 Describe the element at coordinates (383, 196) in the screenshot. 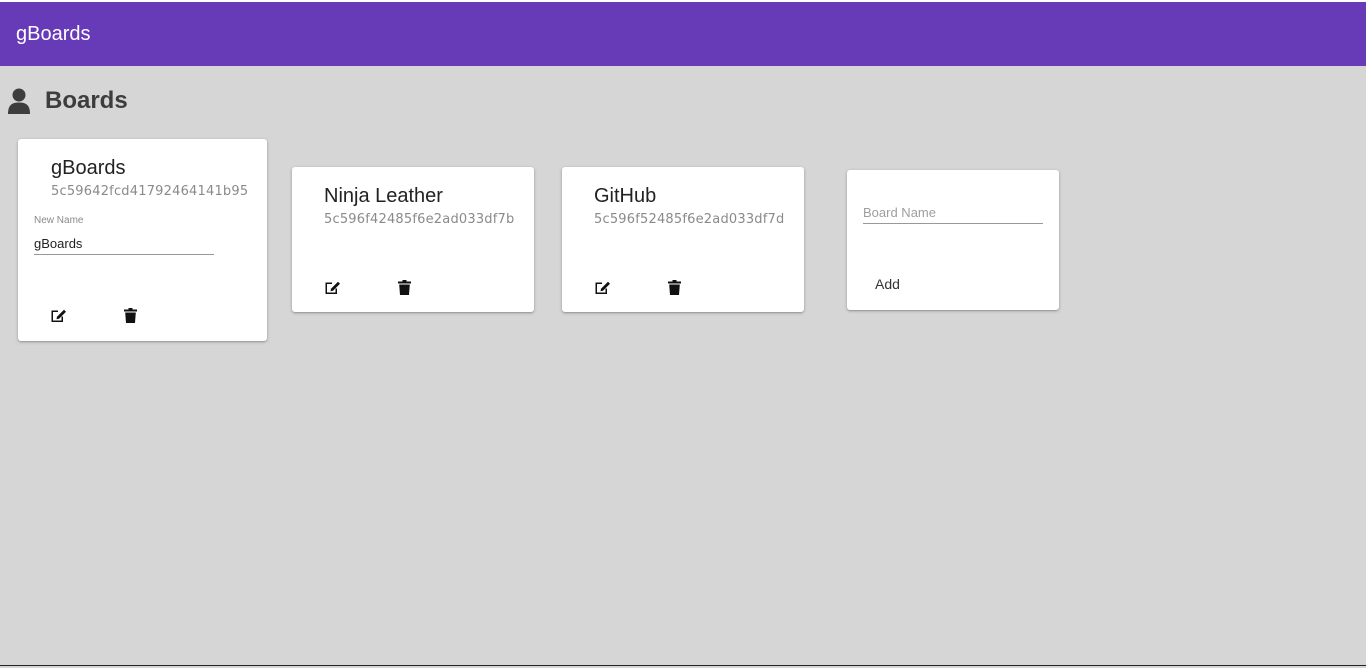

I see `board-name: Ninja Leather` at that location.